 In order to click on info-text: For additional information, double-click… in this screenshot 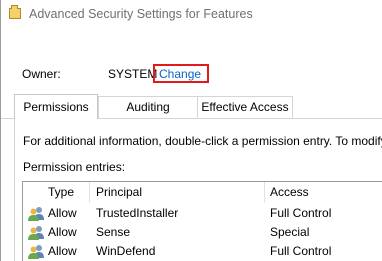, I will do `click(202, 141)`.